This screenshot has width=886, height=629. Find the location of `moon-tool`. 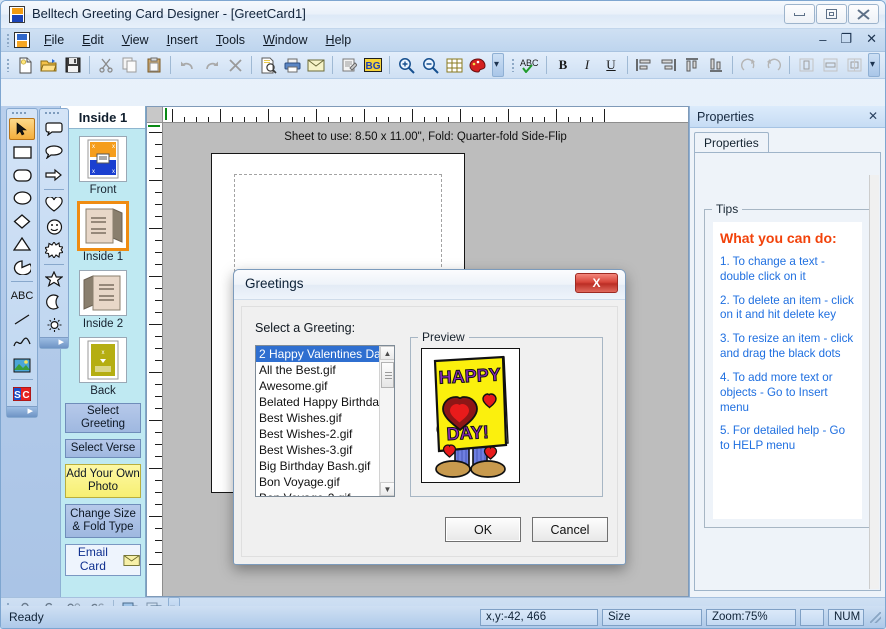

moon-tool is located at coordinates (54, 302).